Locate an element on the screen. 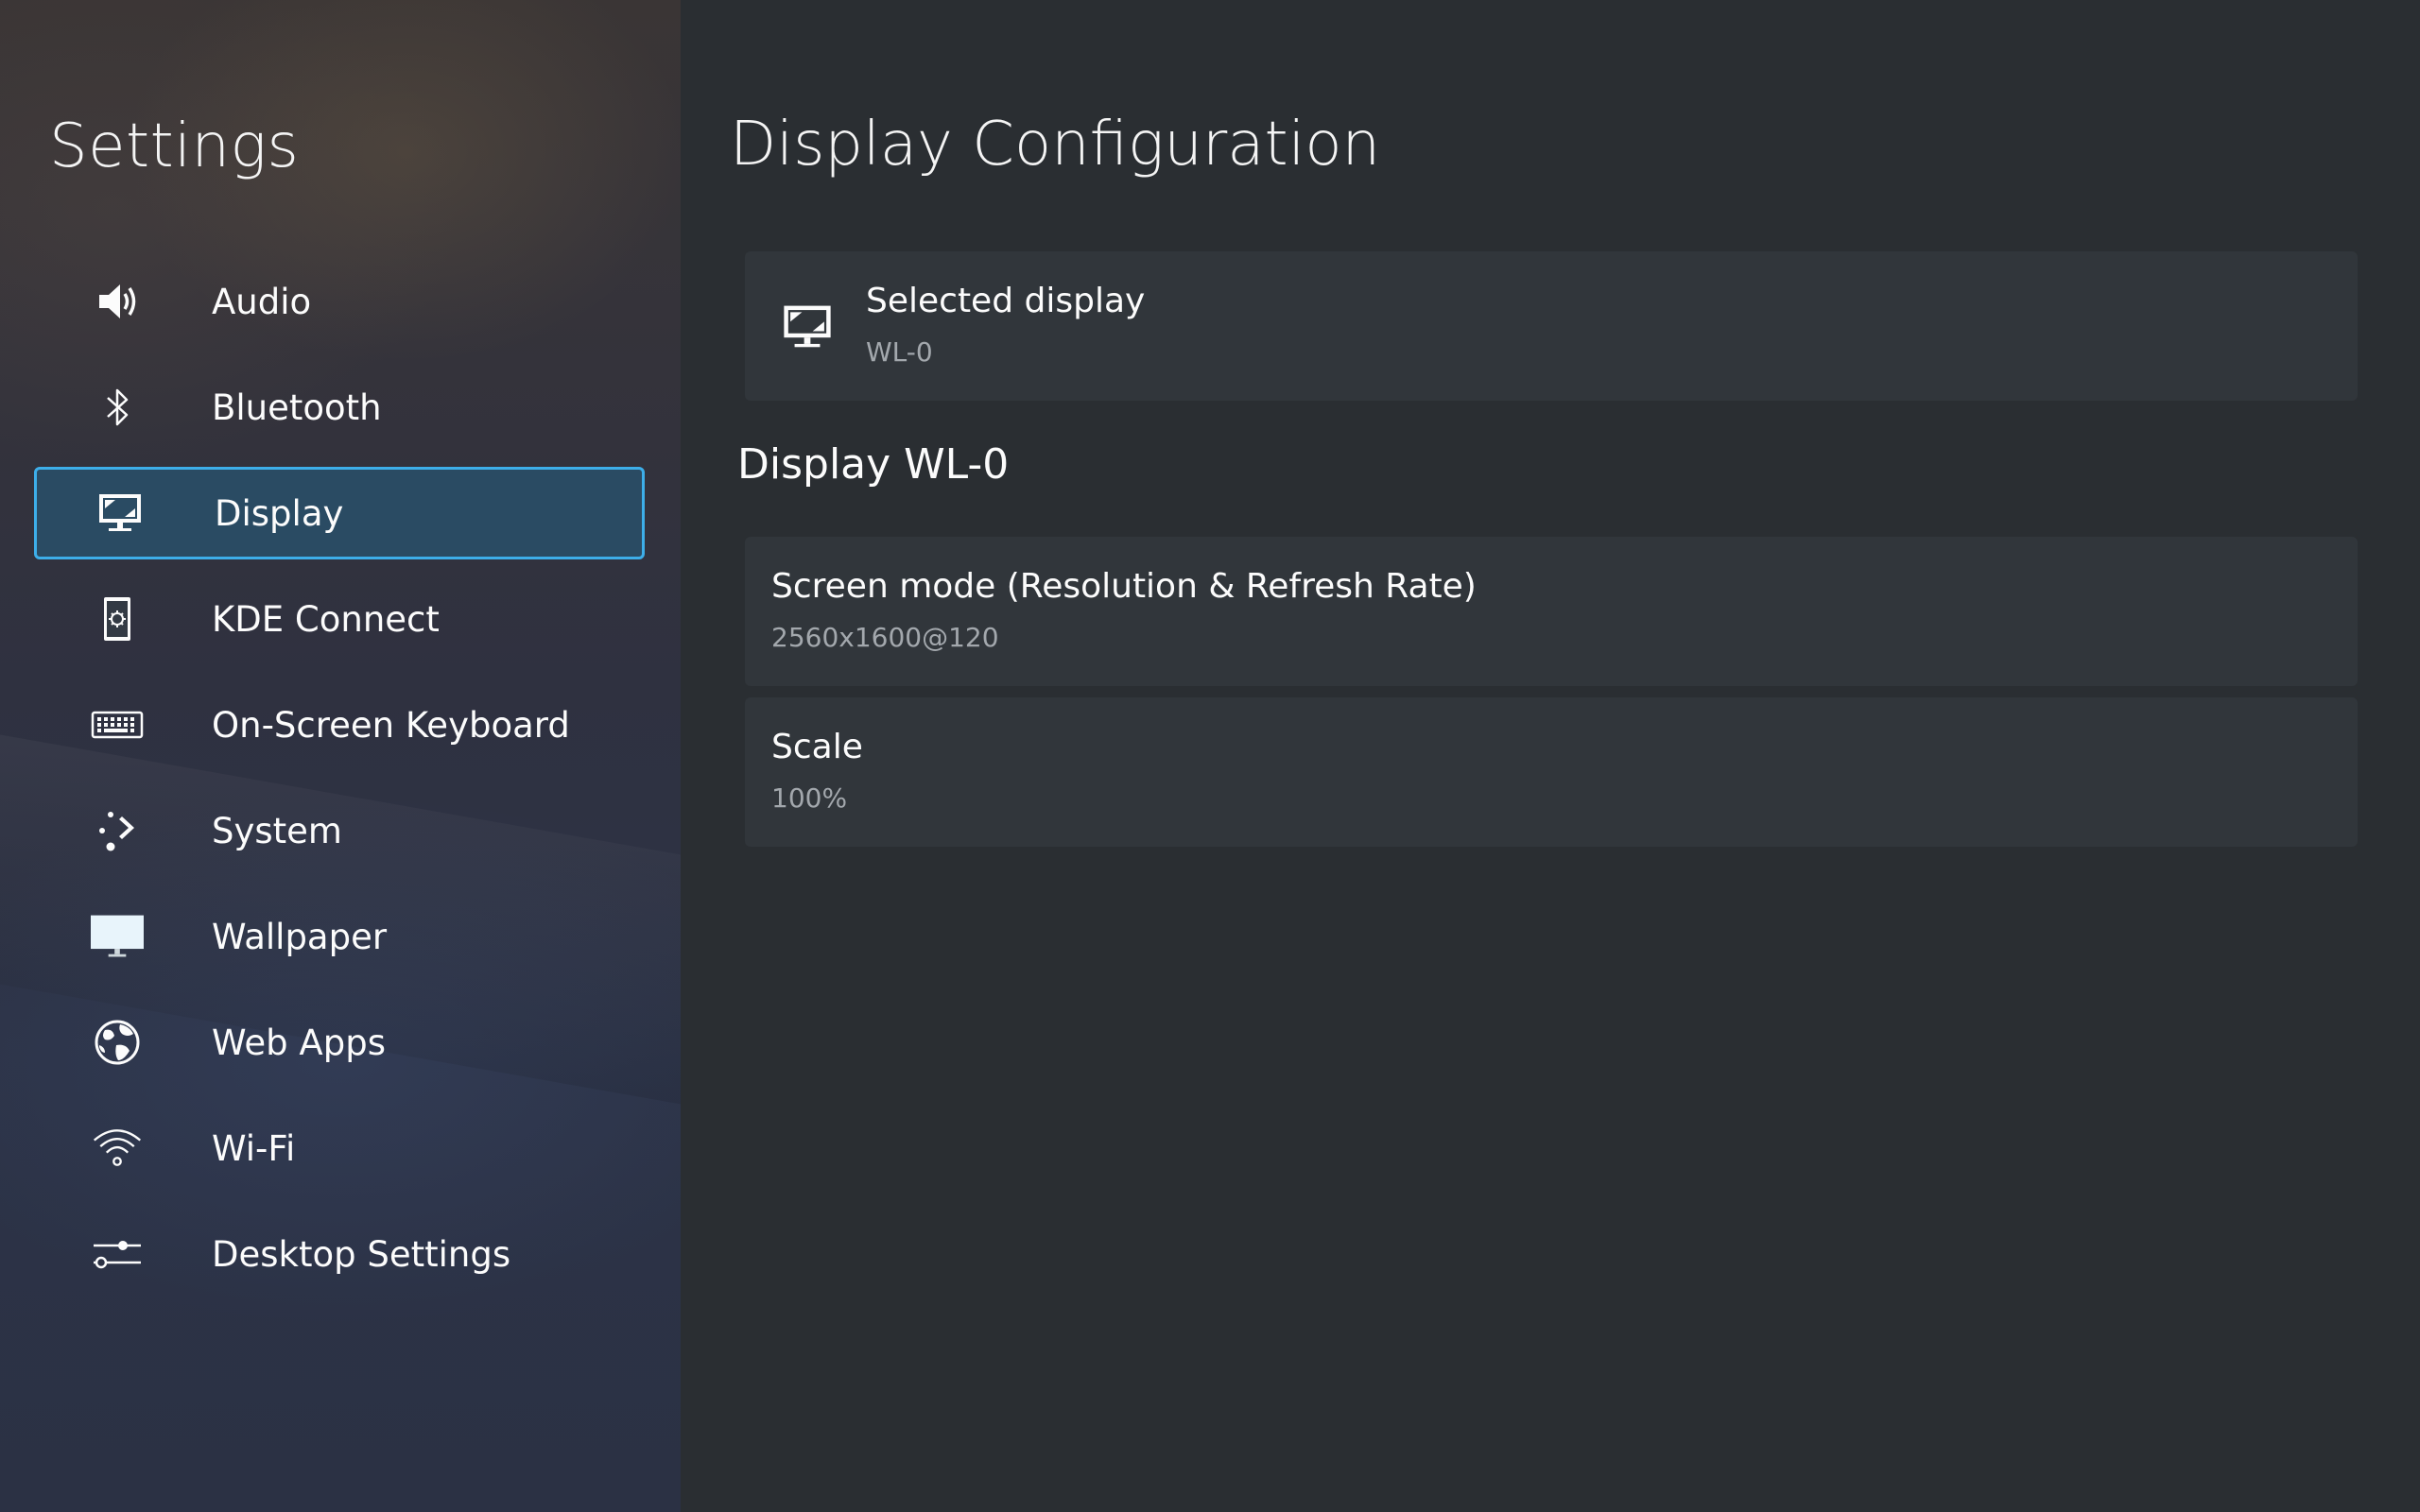 The image size is (2420, 1512). sidebar-item-wifi: Wi-Fi is located at coordinates (339, 1148).